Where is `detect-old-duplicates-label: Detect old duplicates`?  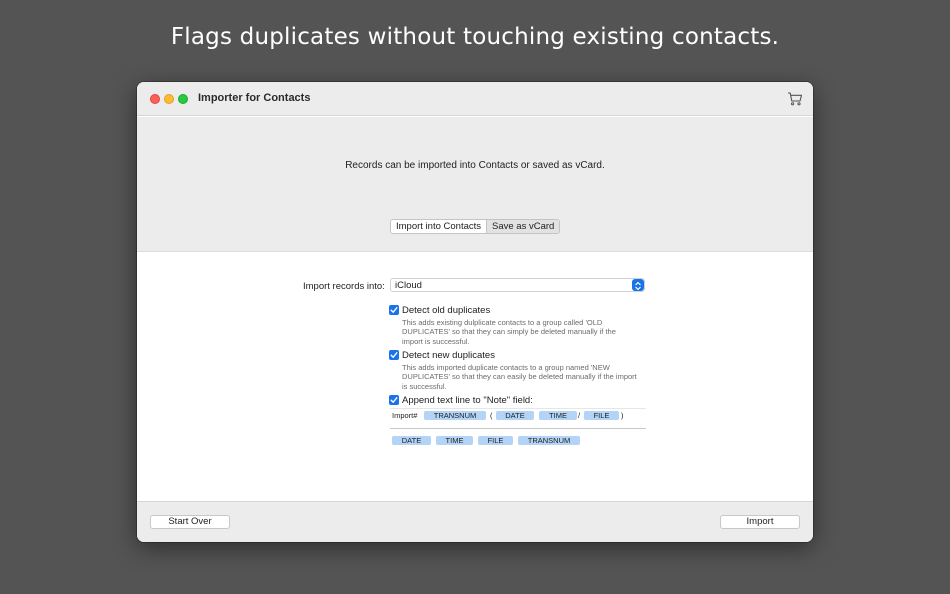
detect-old-duplicates-label: Detect old duplicates is located at coordinates (446, 310).